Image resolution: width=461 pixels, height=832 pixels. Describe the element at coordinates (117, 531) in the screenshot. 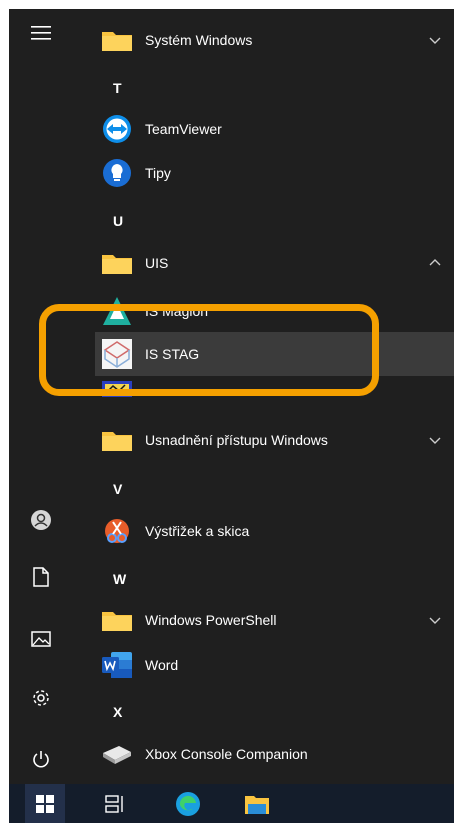

I see `snip-sketch-icon` at that location.